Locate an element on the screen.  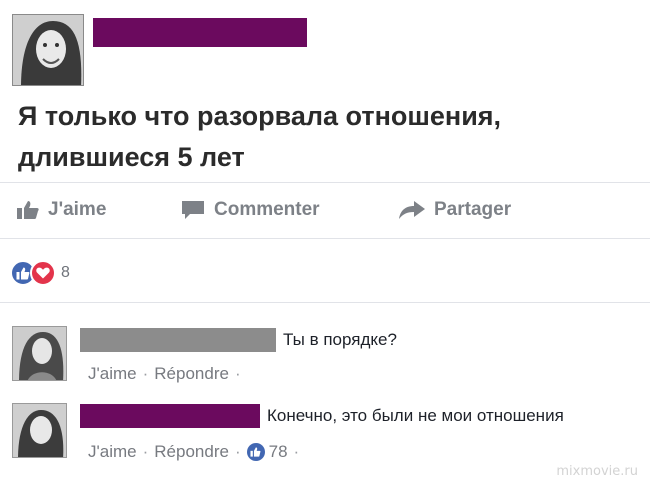
comment-1-reply-link: Répondre is located at coordinates (191, 374).